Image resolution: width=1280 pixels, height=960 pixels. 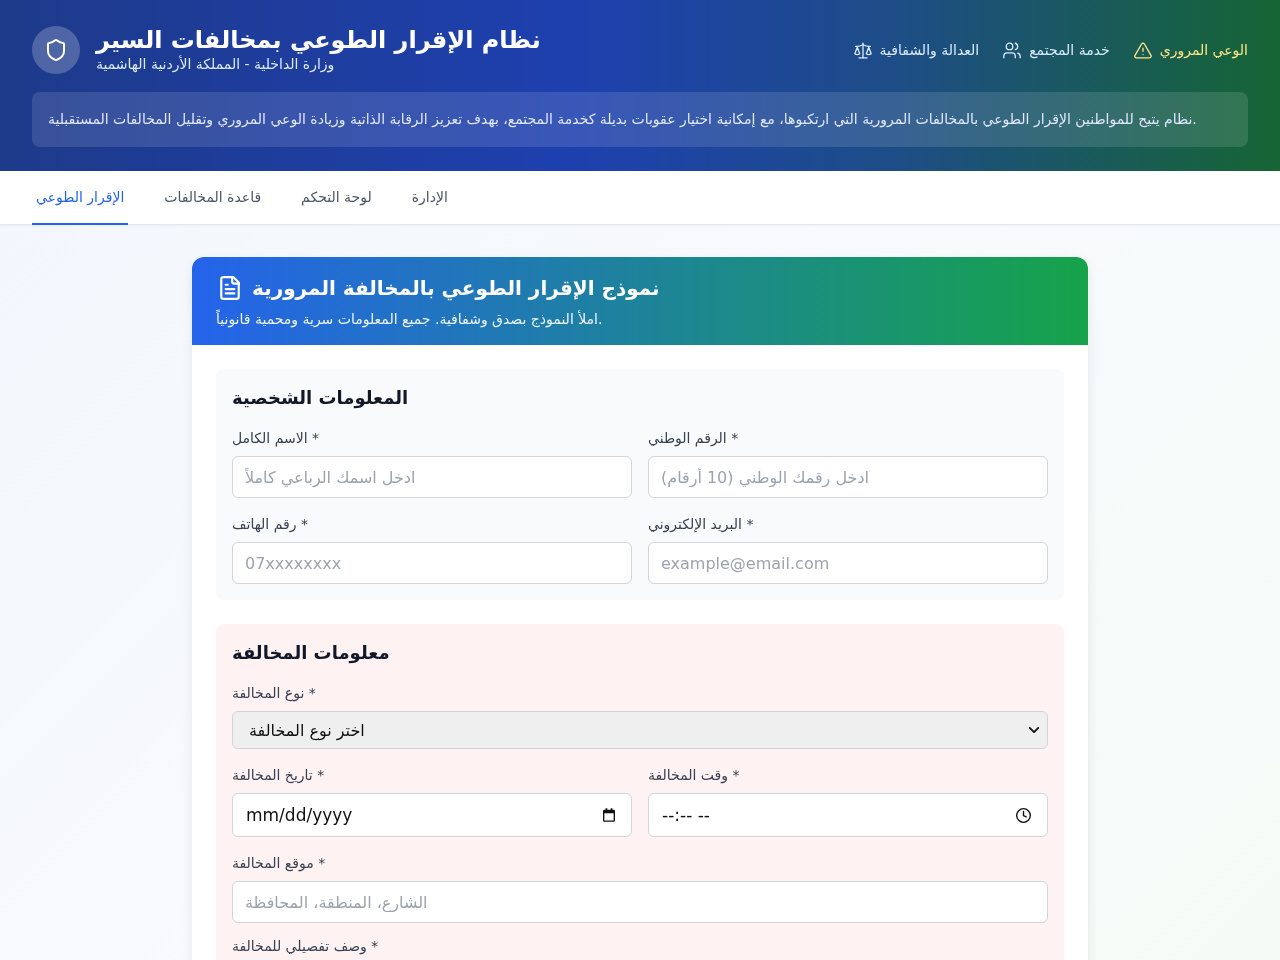 I want to click on time-field: --:-- --, so click(x=848, y=815).